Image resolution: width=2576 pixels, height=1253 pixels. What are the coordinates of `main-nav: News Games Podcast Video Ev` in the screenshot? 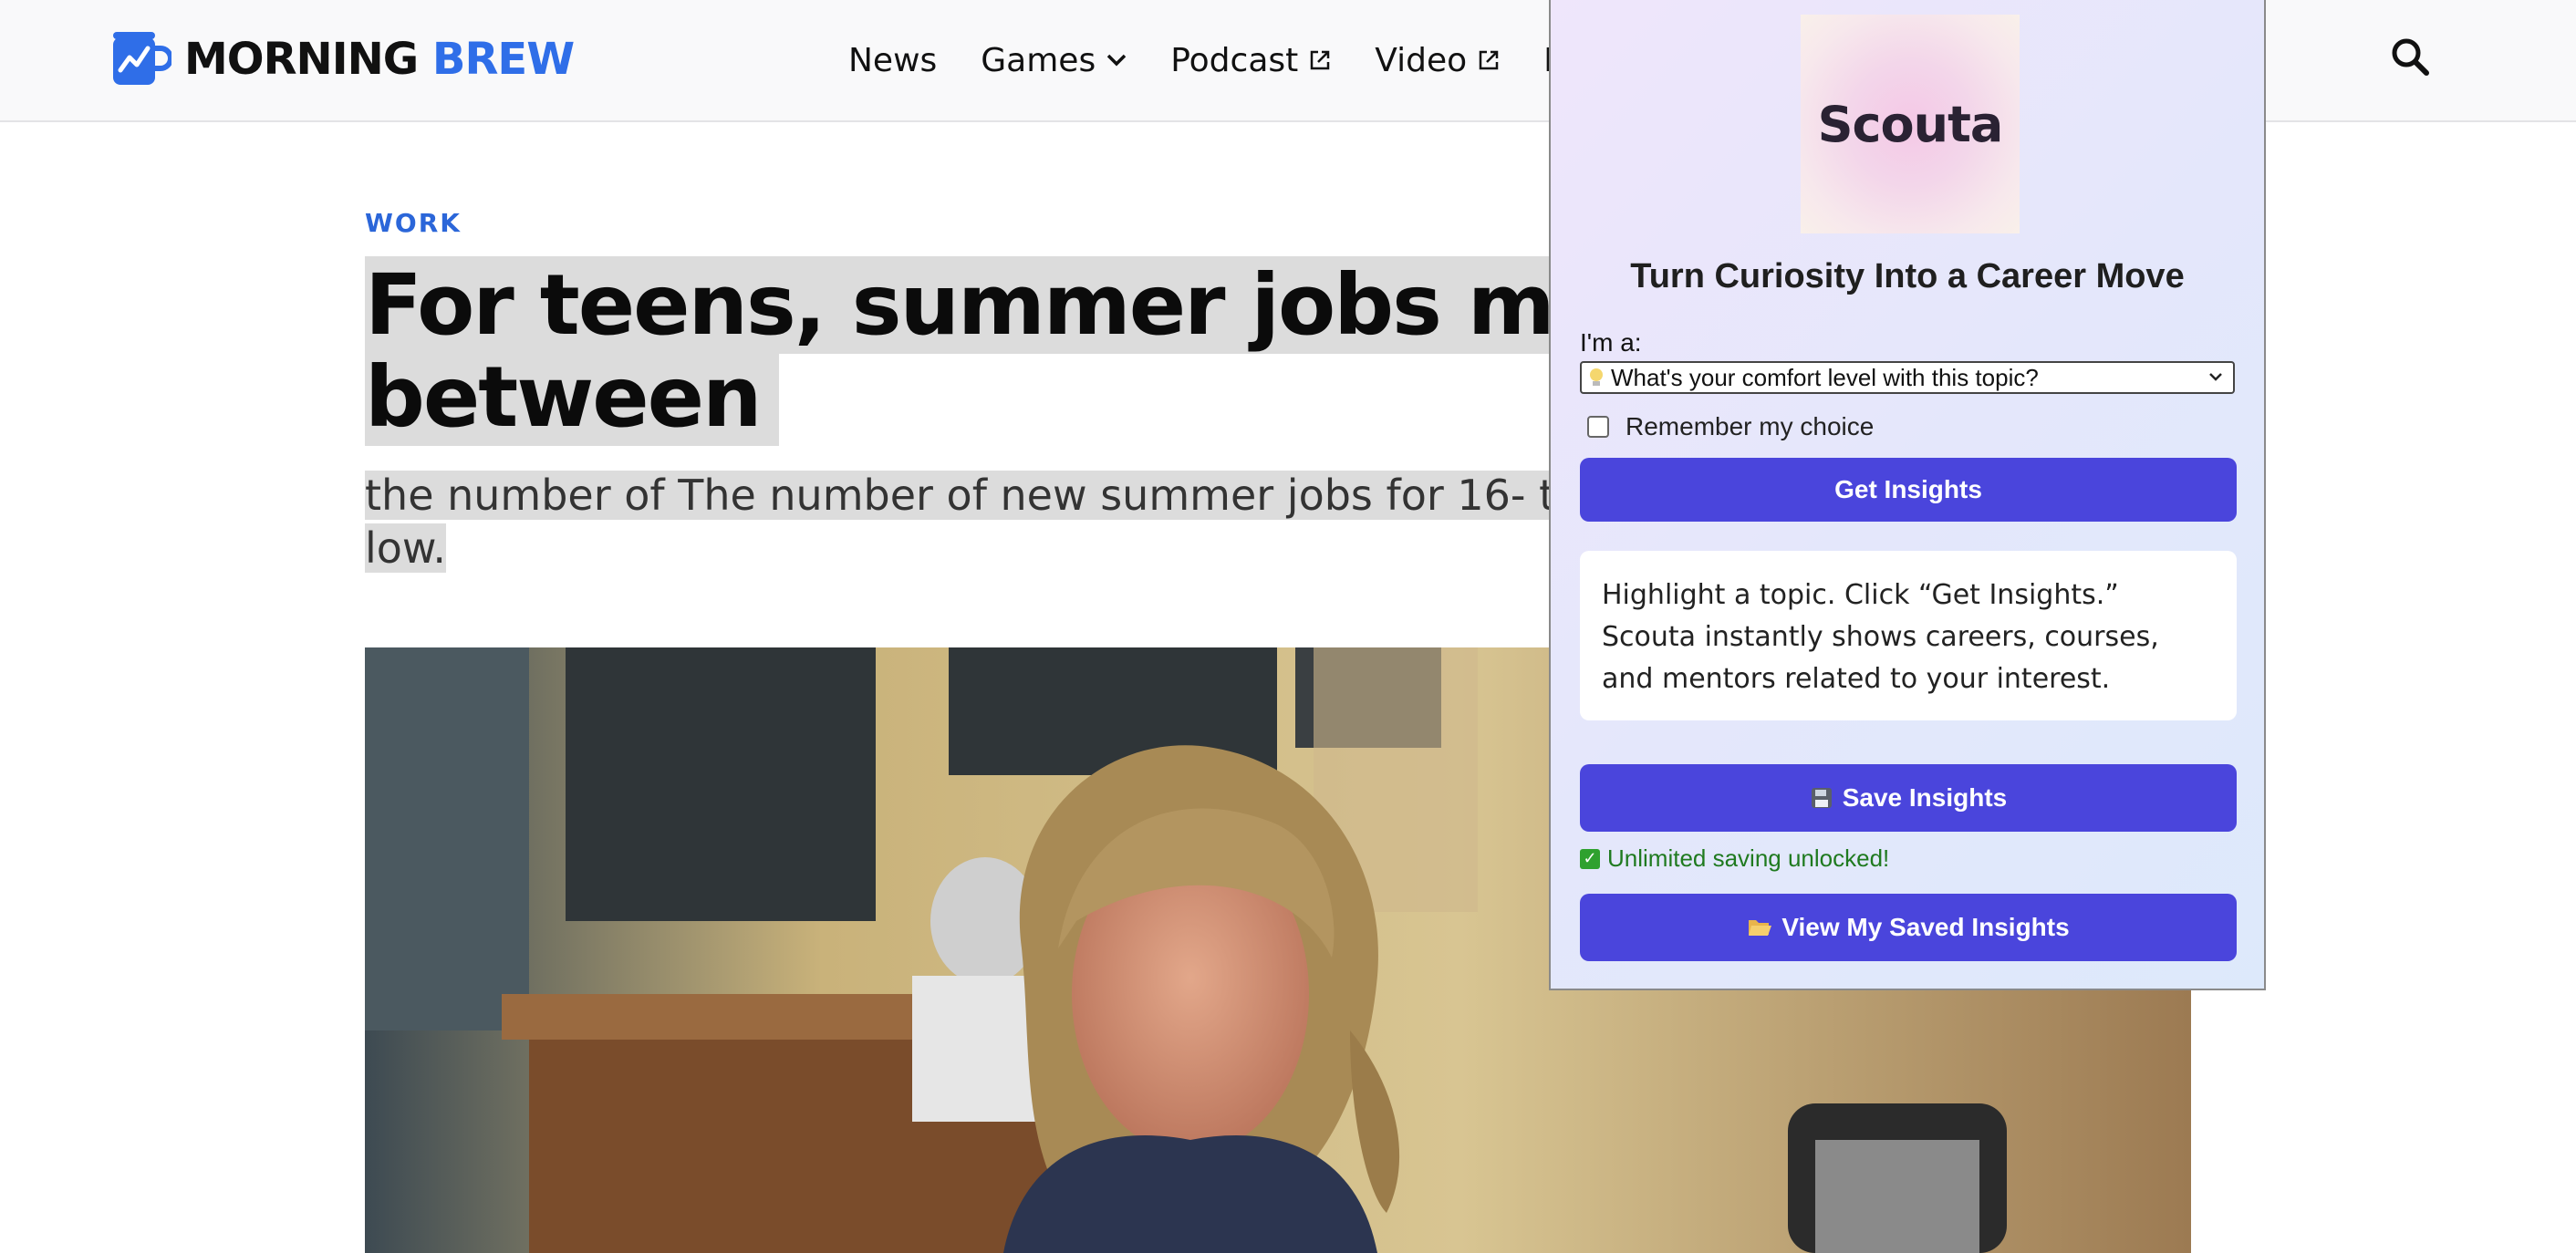 It's located at (1237, 60).